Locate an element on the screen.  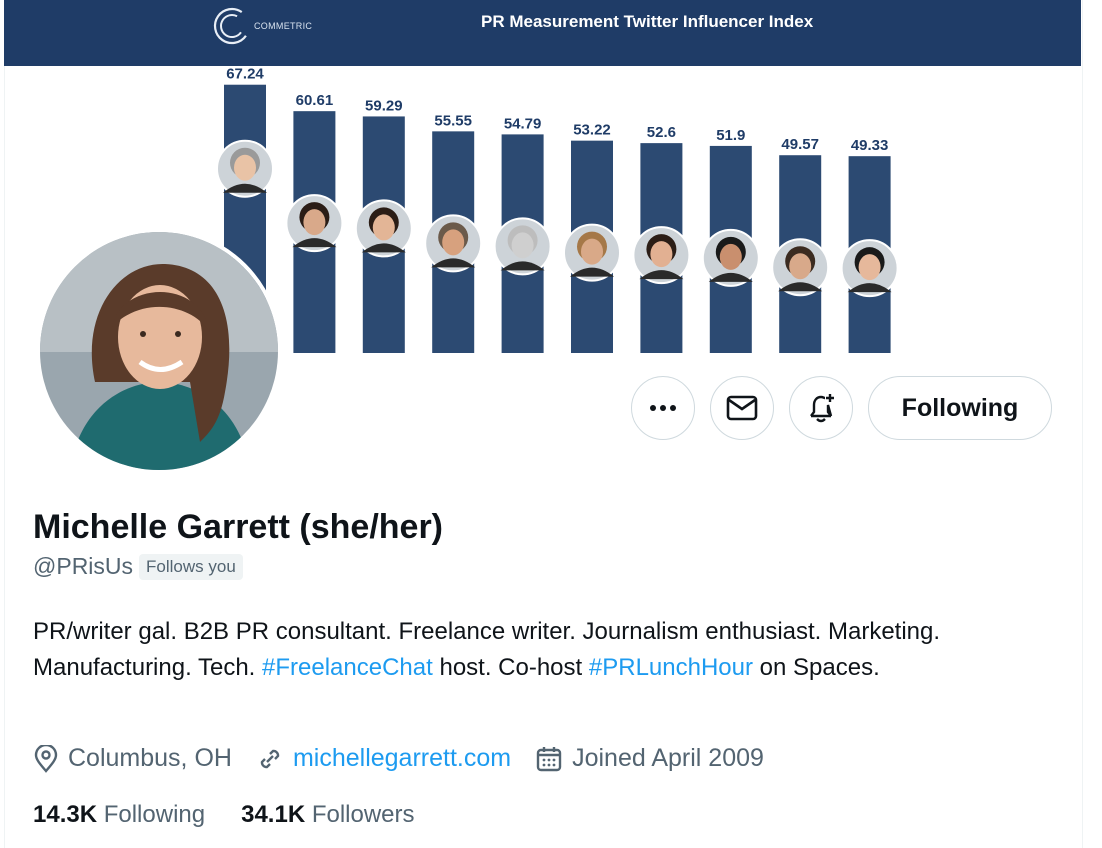
profile-avatar is located at coordinates (159, 351).